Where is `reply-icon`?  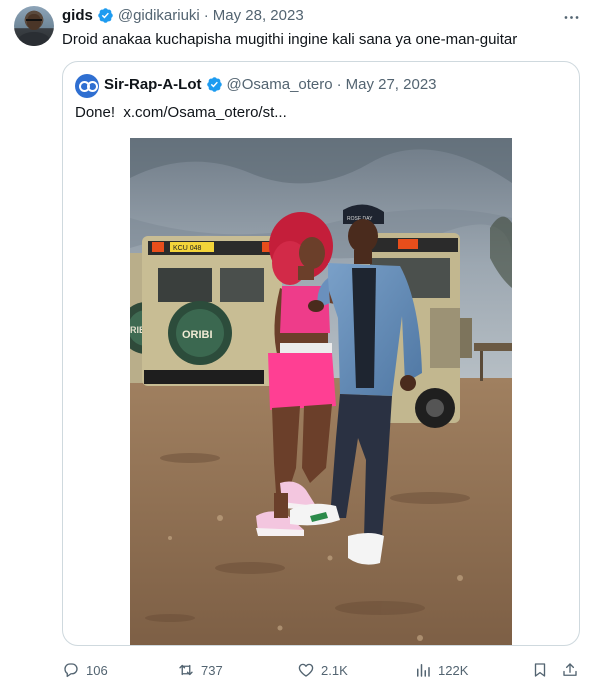
reply-icon is located at coordinates (71, 670).